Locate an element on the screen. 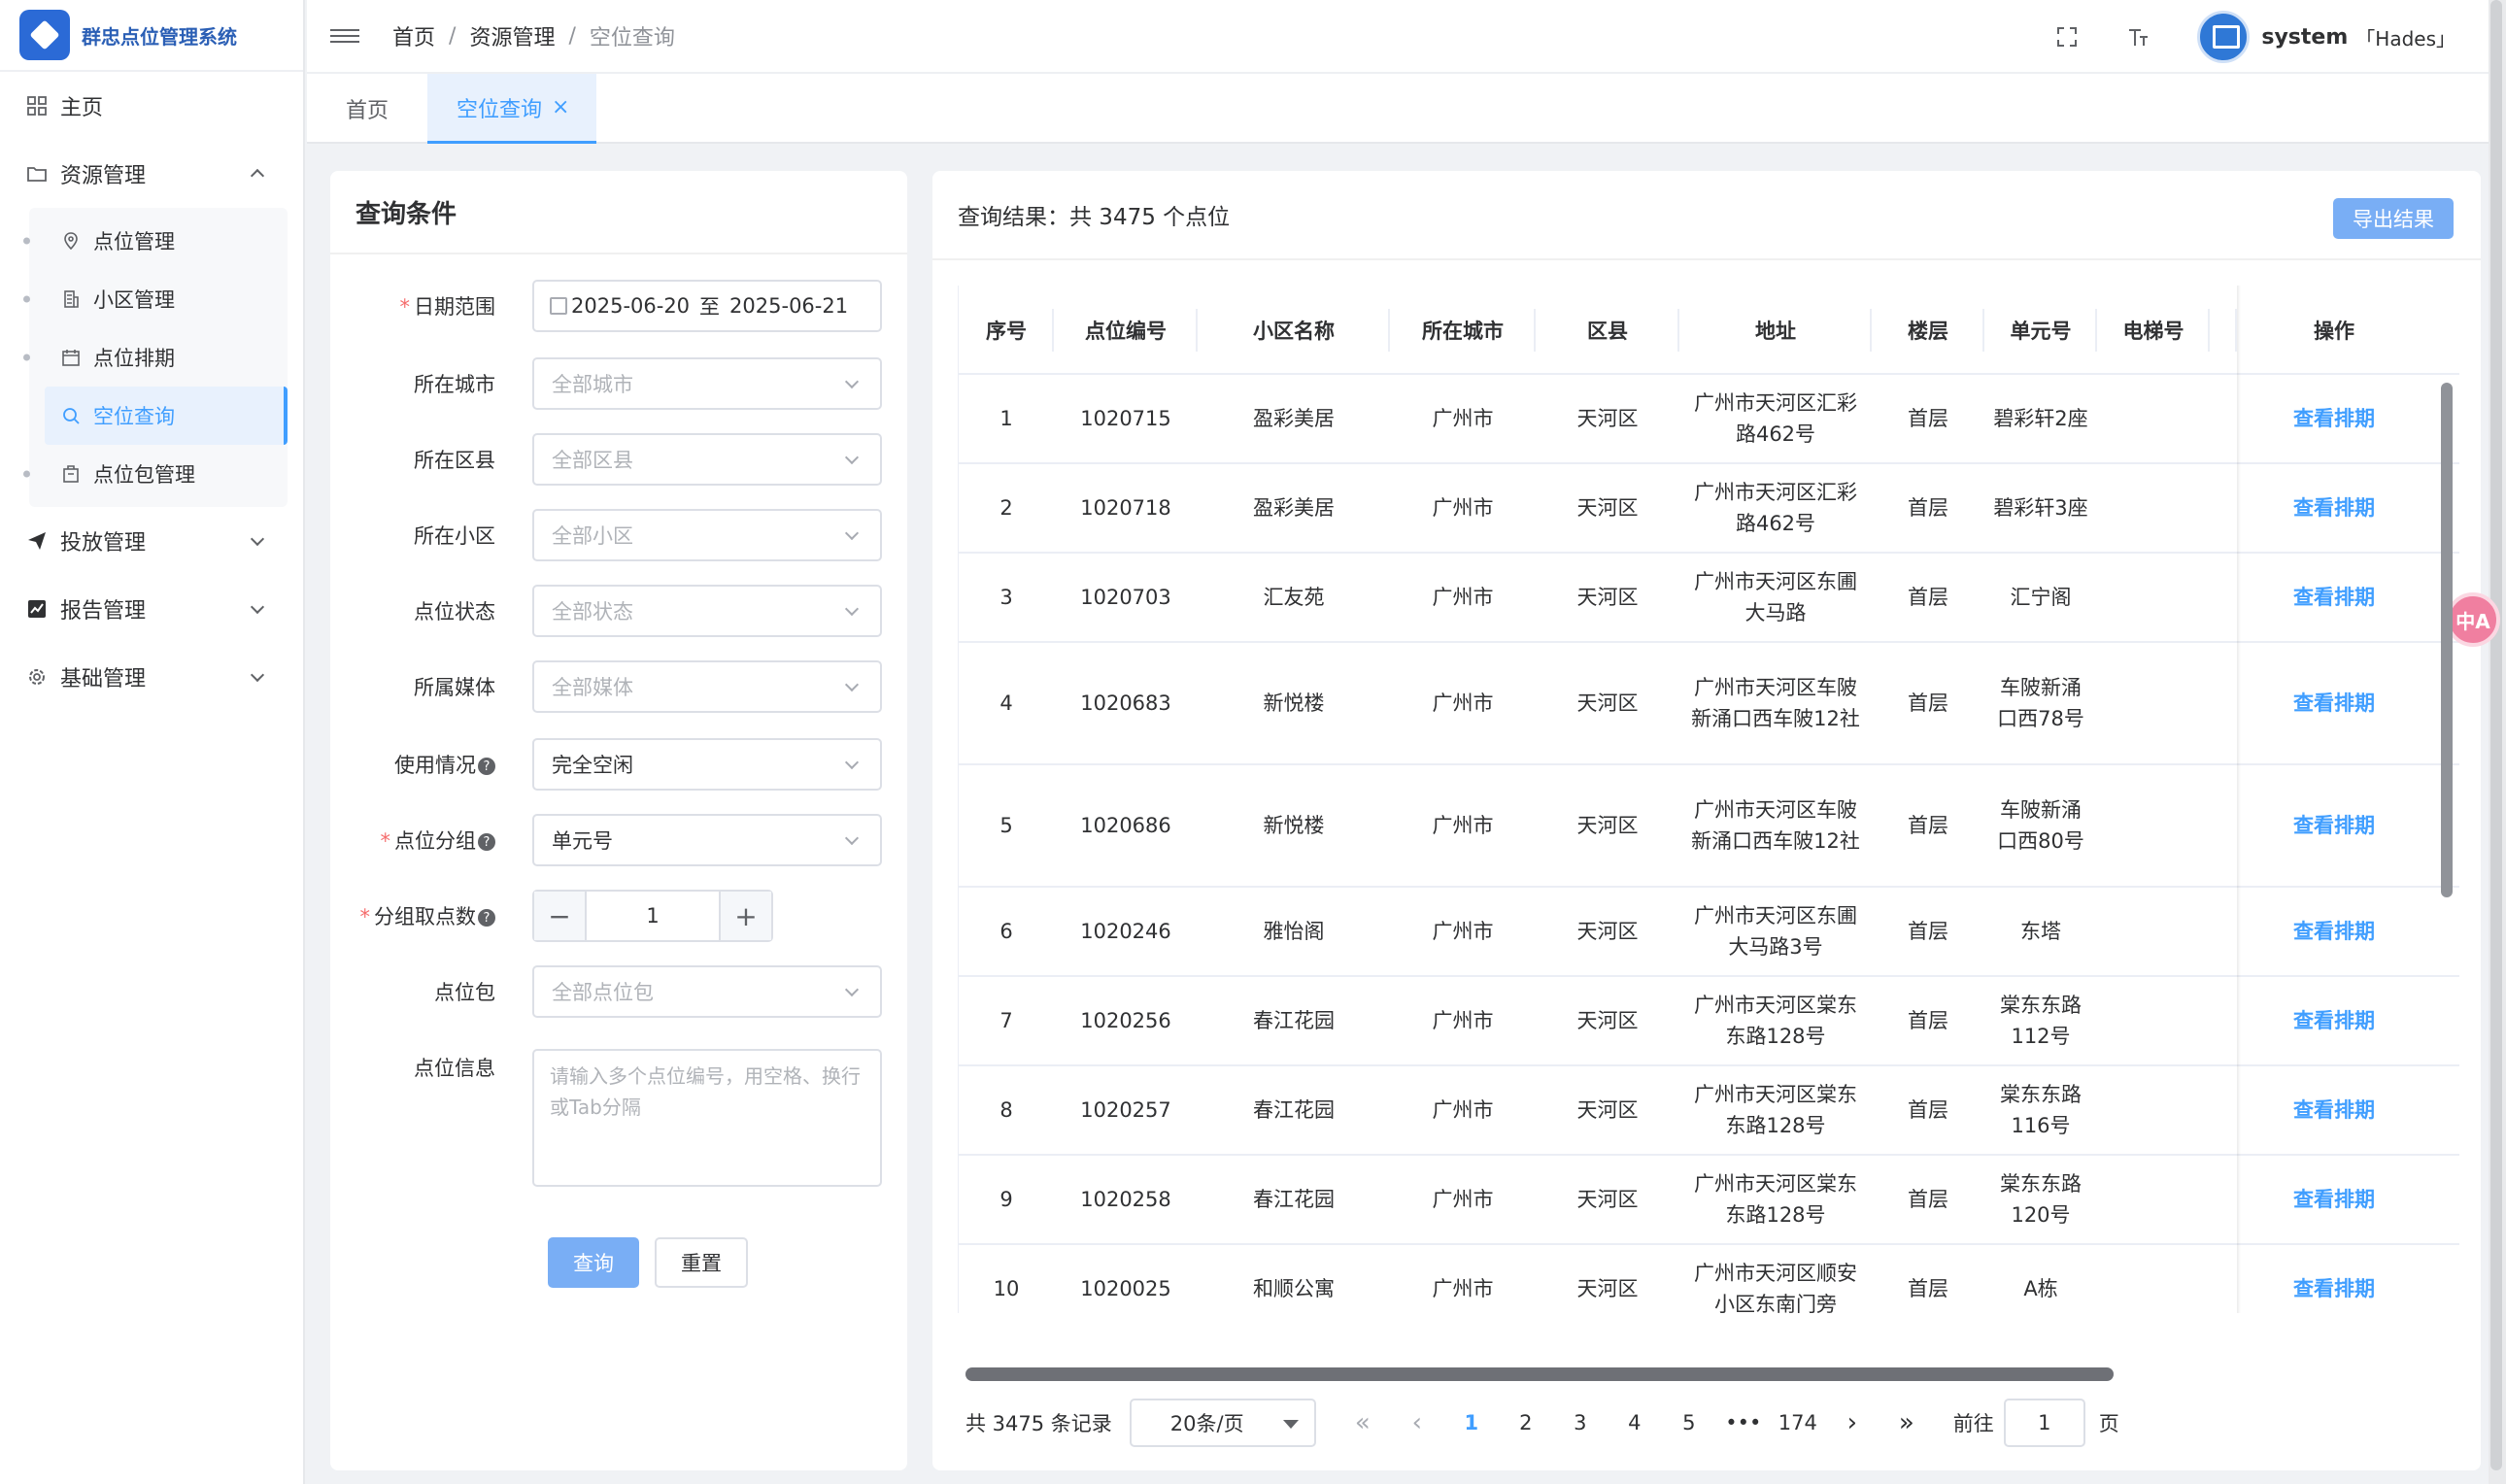 The image size is (2506, 1484). menu-item-resource: 资源管理 is located at coordinates (151, 174).